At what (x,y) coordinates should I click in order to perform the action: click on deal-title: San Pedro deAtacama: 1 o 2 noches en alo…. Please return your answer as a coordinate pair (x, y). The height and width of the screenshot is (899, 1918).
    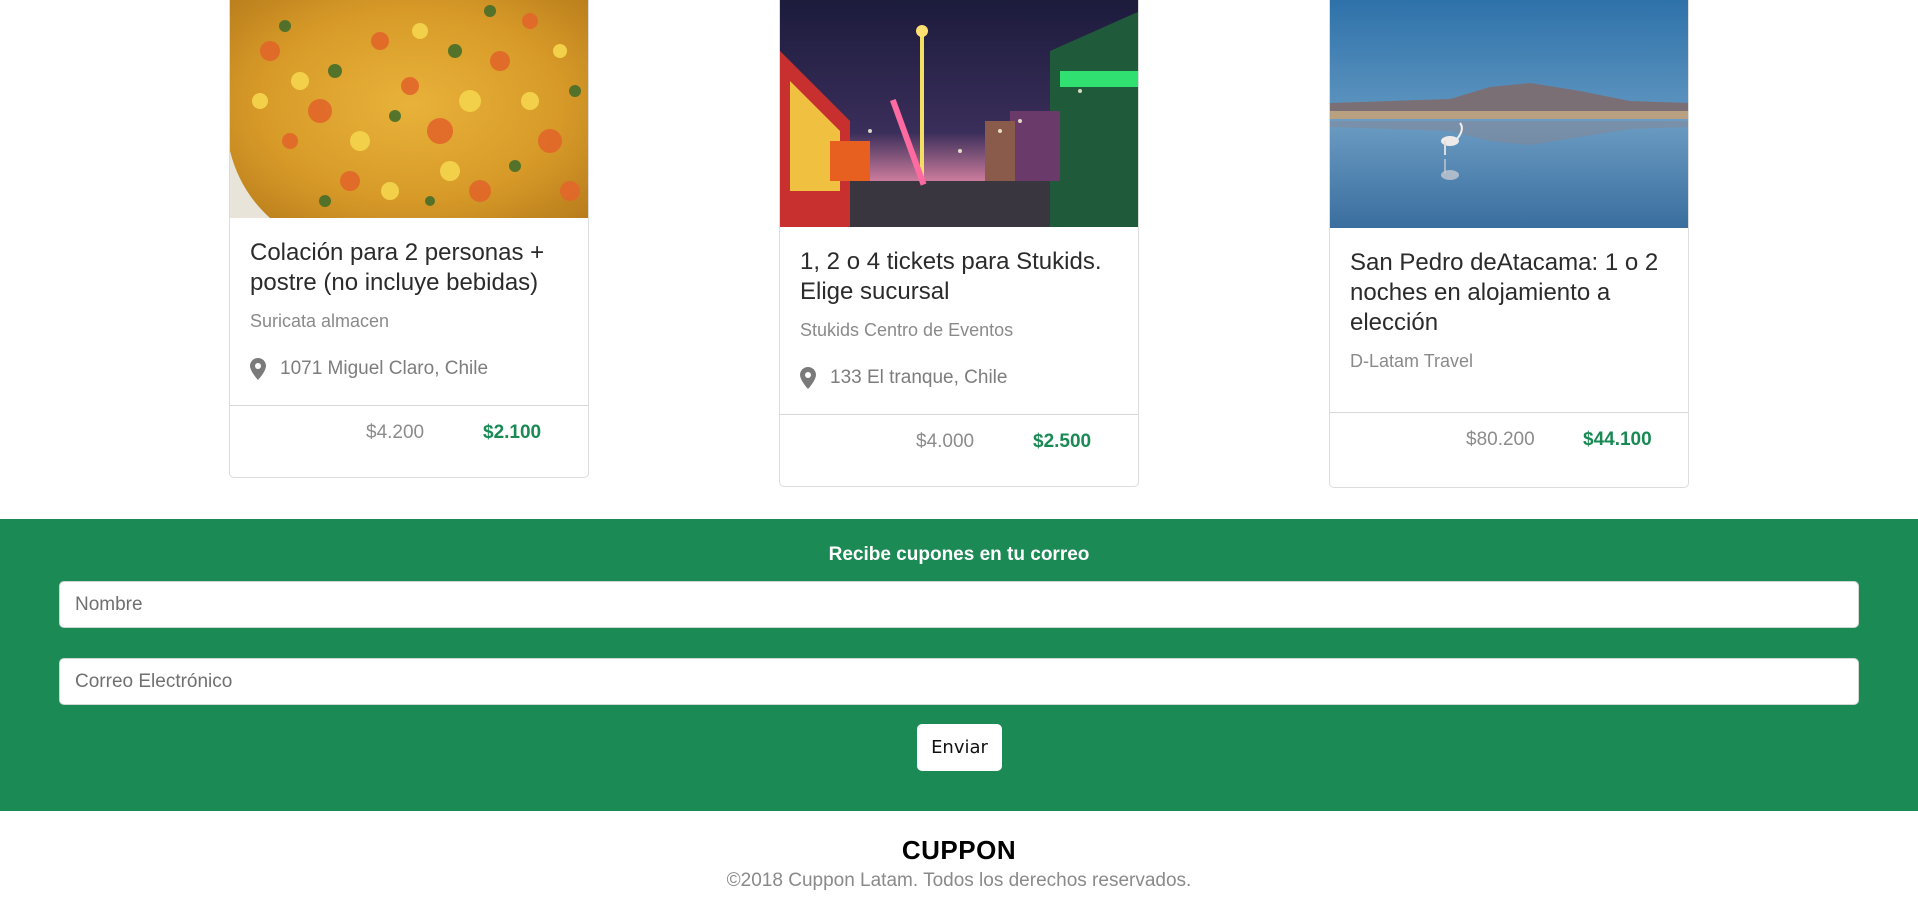
    Looking at the image, I should click on (1509, 293).